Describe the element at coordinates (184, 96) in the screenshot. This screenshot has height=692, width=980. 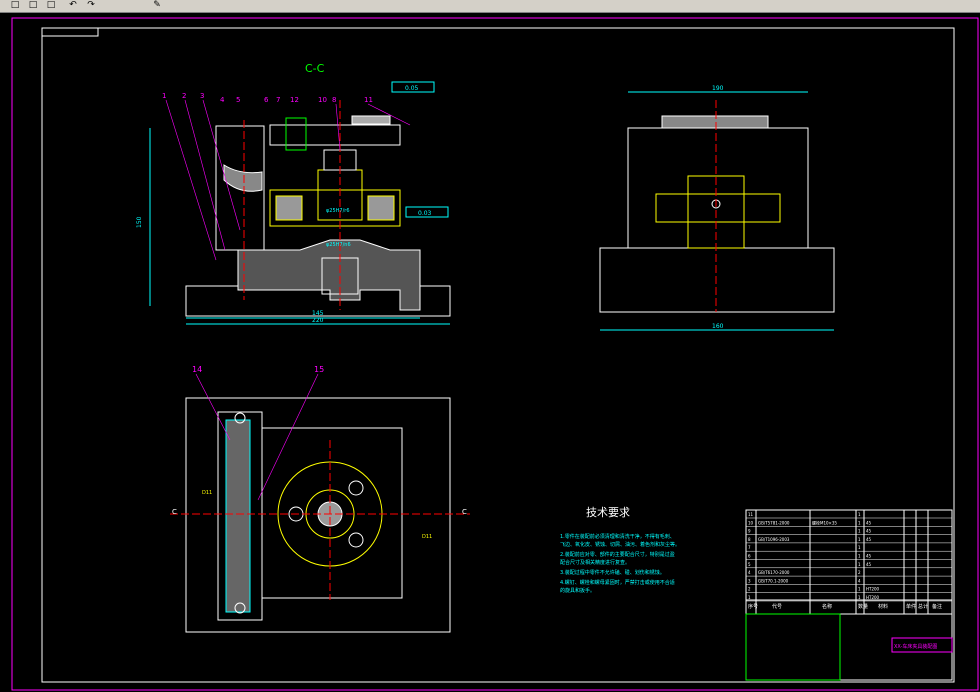
I see `part-number: 2` at that location.